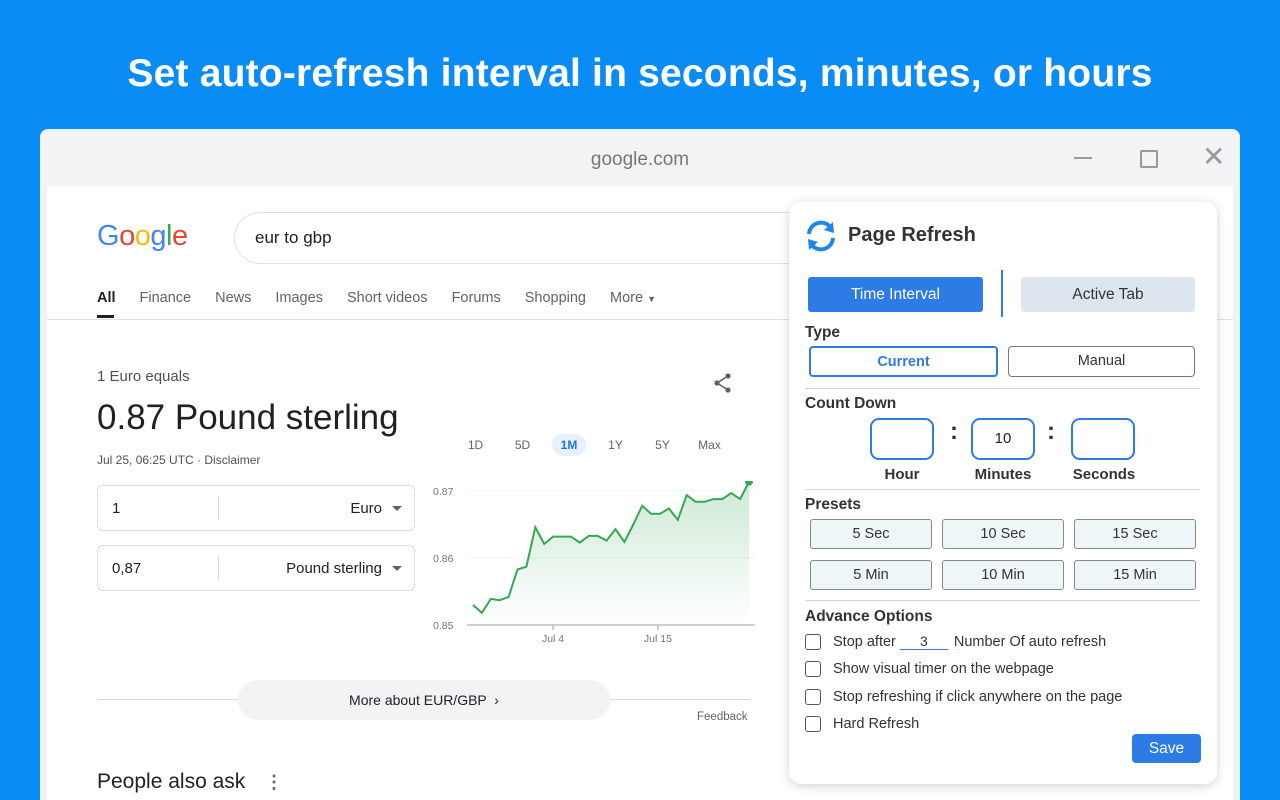  What do you see at coordinates (722, 717) in the screenshot?
I see `feedback-link: Feedback` at bounding box center [722, 717].